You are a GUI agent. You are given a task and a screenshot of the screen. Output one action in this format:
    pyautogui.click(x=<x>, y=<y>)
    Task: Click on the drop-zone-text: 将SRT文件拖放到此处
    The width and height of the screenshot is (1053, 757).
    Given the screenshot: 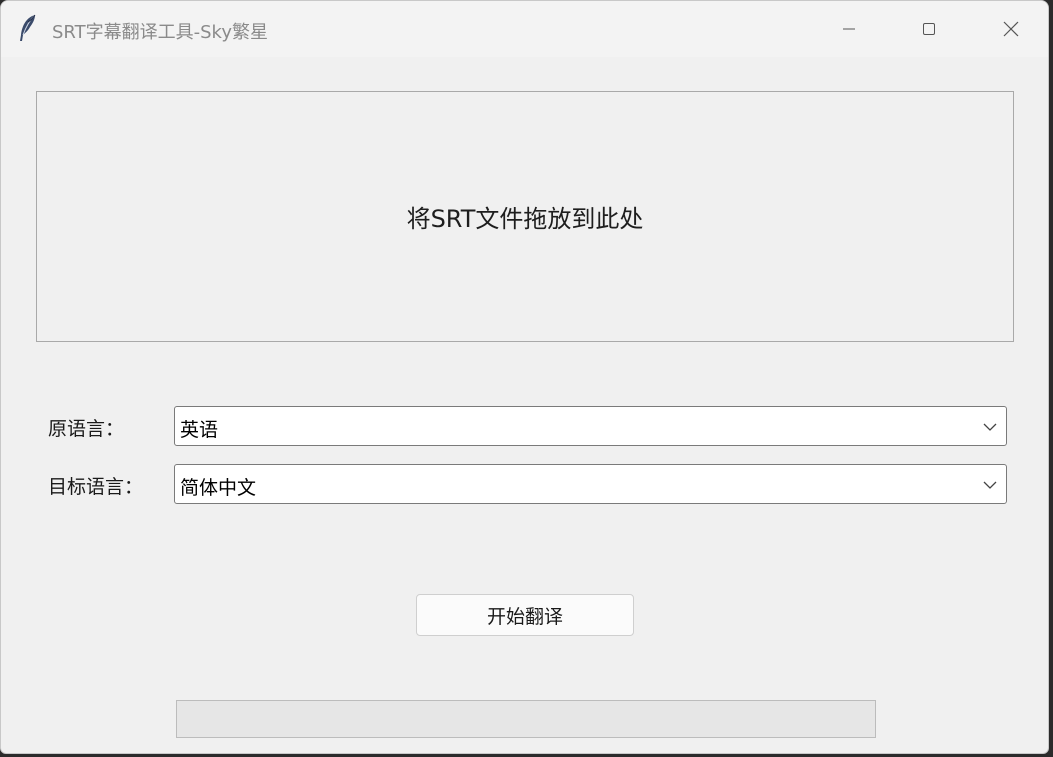 What is the action you would take?
    pyautogui.click(x=525, y=219)
    